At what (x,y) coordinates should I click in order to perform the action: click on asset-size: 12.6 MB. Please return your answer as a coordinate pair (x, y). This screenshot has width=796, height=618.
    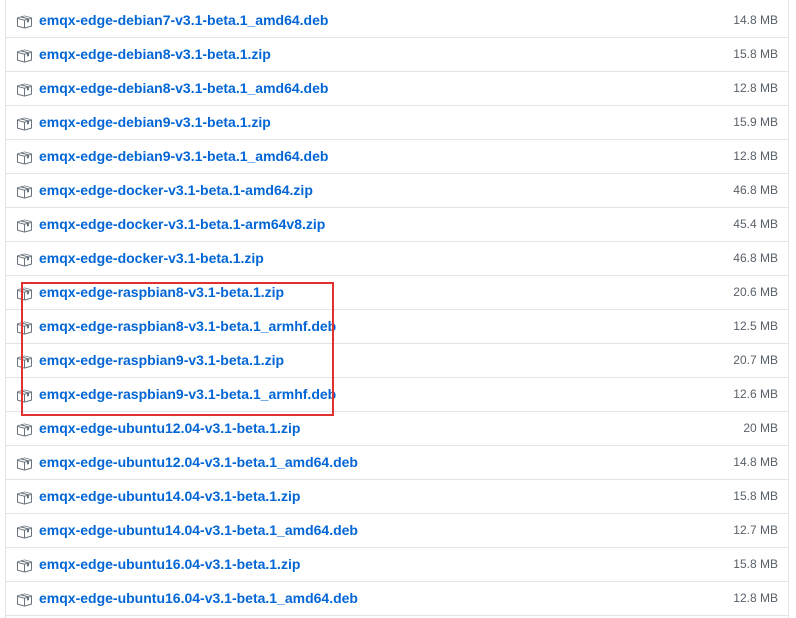
    Looking at the image, I should click on (755, 394).